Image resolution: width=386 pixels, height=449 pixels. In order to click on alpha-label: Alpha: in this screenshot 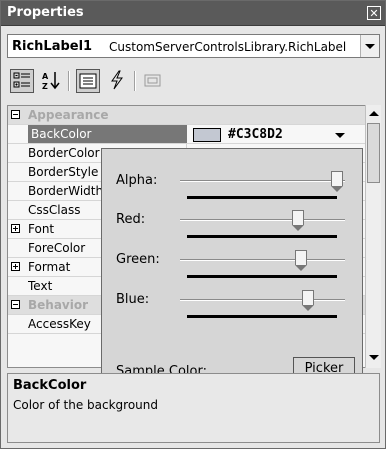, I will do `click(137, 180)`.